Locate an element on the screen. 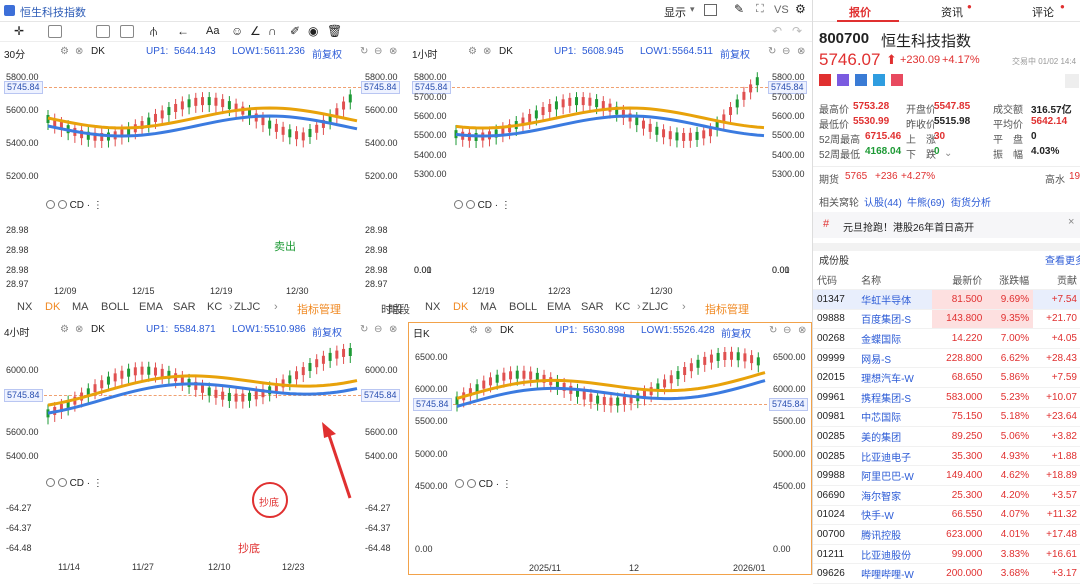 This screenshot has height=584, width=1080. cell-name: 百度集团-S is located at coordinates (894, 319).